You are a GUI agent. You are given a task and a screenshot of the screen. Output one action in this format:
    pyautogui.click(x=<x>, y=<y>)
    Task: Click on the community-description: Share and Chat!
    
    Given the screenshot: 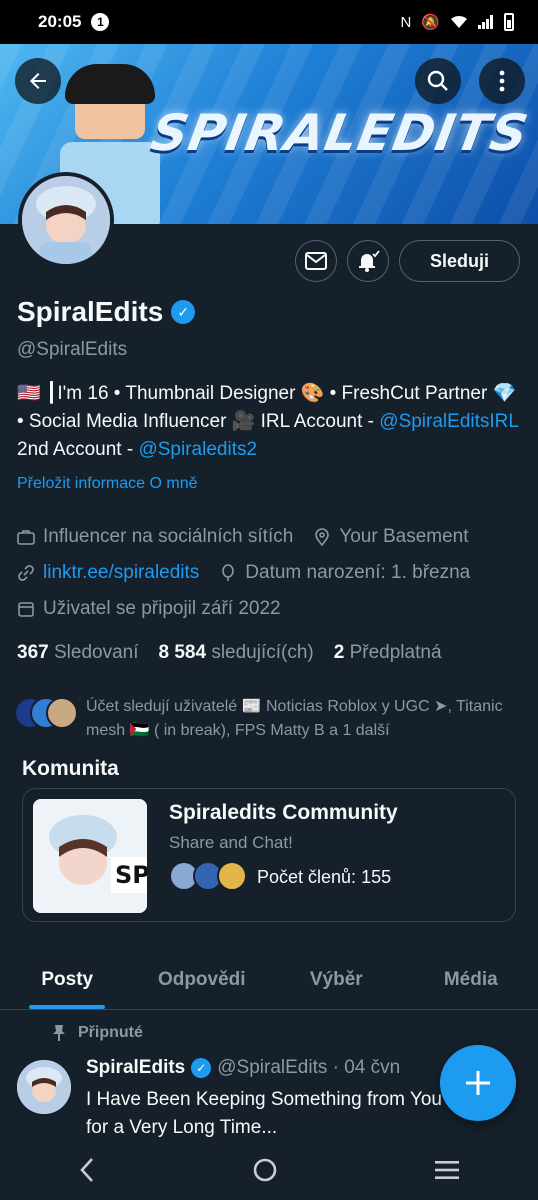 What is the action you would take?
    pyautogui.click(x=231, y=842)
    